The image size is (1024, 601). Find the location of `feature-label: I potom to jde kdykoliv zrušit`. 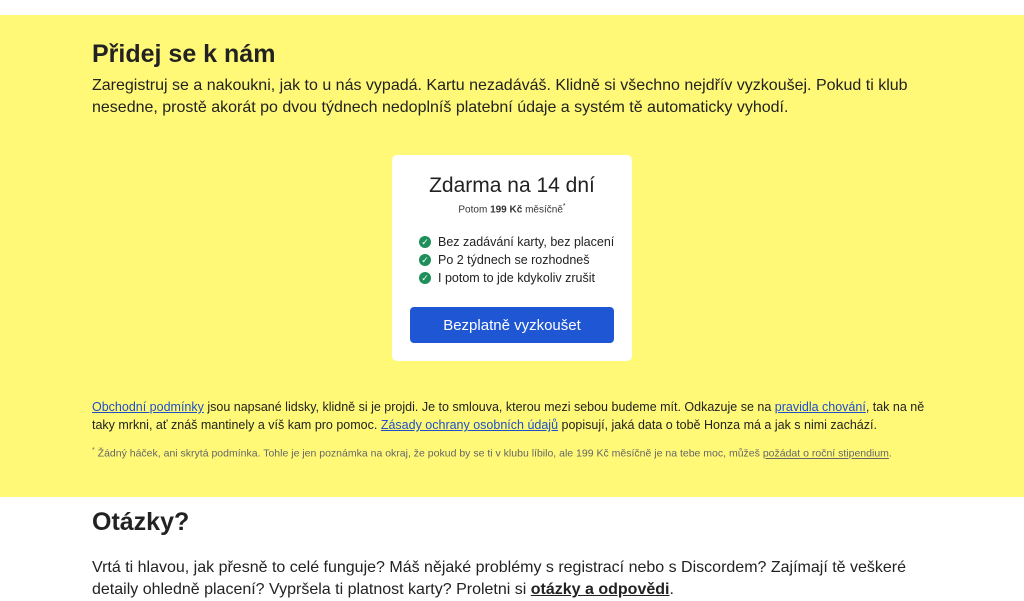

feature-label: I potom to jde kdykoliv zrušit is located at coordinates (517, 278).